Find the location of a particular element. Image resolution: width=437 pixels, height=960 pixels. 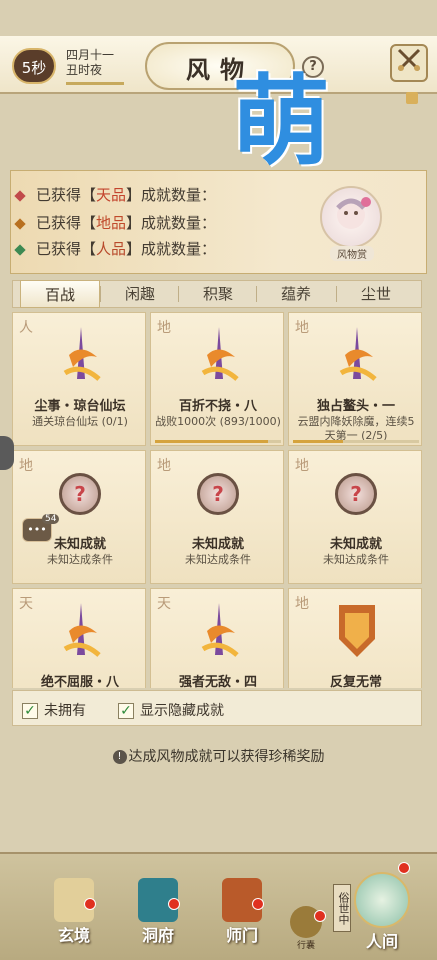

summary-row-di: 已获得【地品】成就数量： is located at coordinates (115, 222).